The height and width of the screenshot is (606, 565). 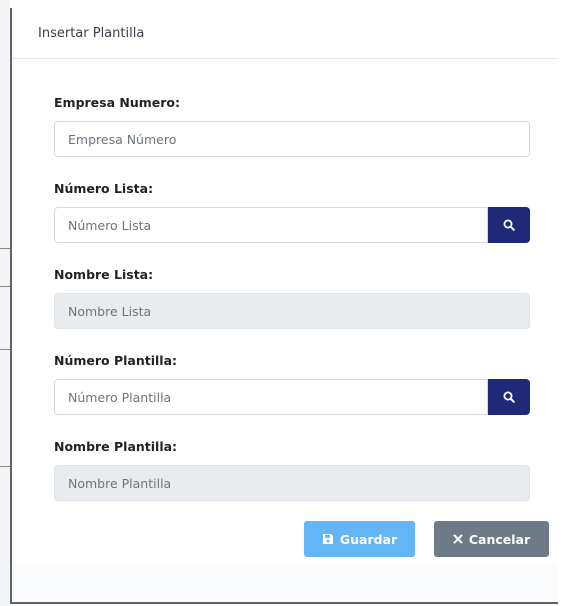 I want to click on numero-lista-label: Número Lista:, so click(x=104, y=188).